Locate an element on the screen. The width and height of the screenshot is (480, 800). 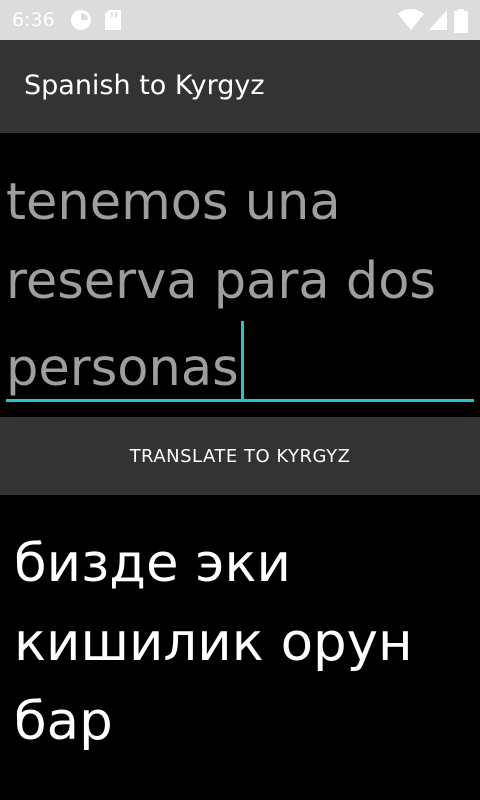
wifi-icon is located at coordinates (411, 22).